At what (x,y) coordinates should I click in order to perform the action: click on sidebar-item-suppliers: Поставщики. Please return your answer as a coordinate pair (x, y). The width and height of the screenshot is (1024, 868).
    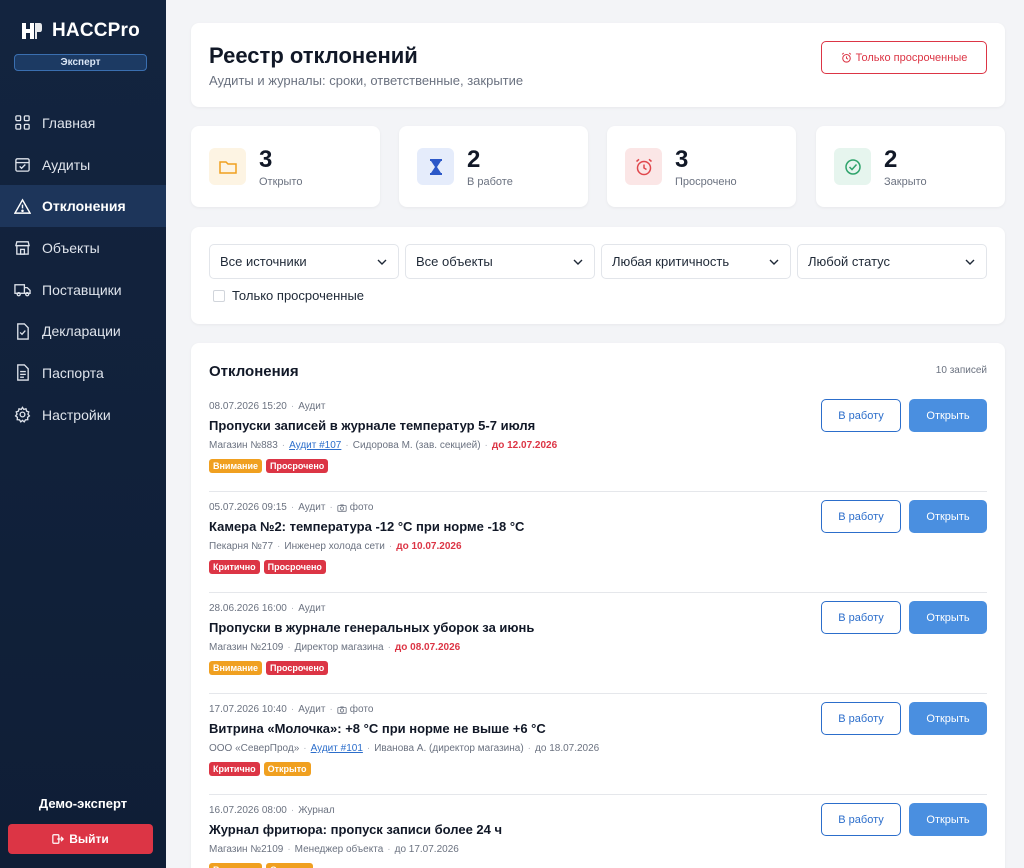
    Looking at the image, I should click on (83, 290).